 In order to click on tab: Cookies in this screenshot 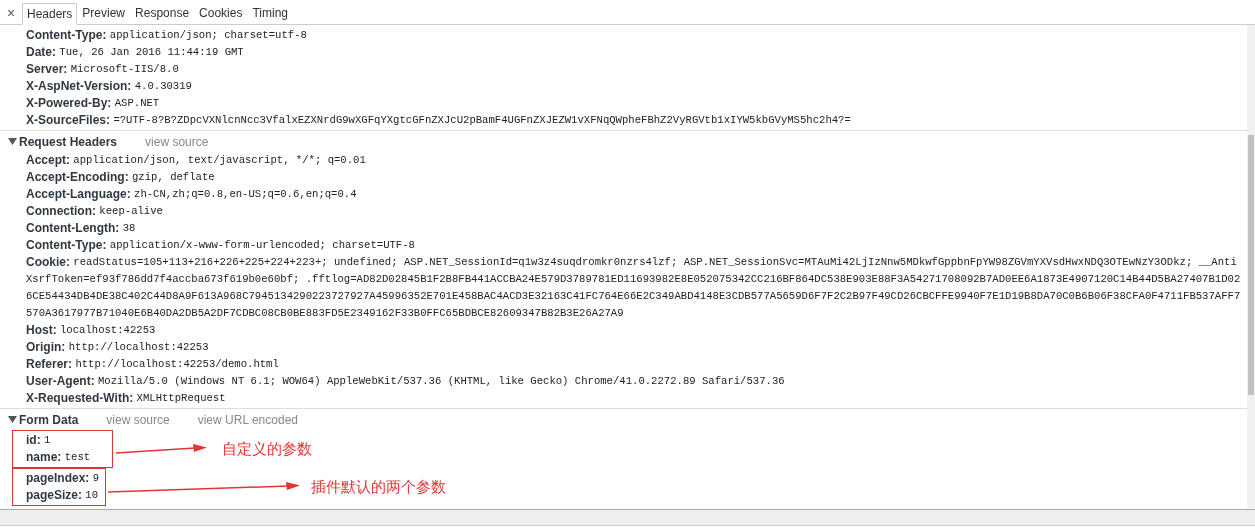, I will do `click(221, 13)`.